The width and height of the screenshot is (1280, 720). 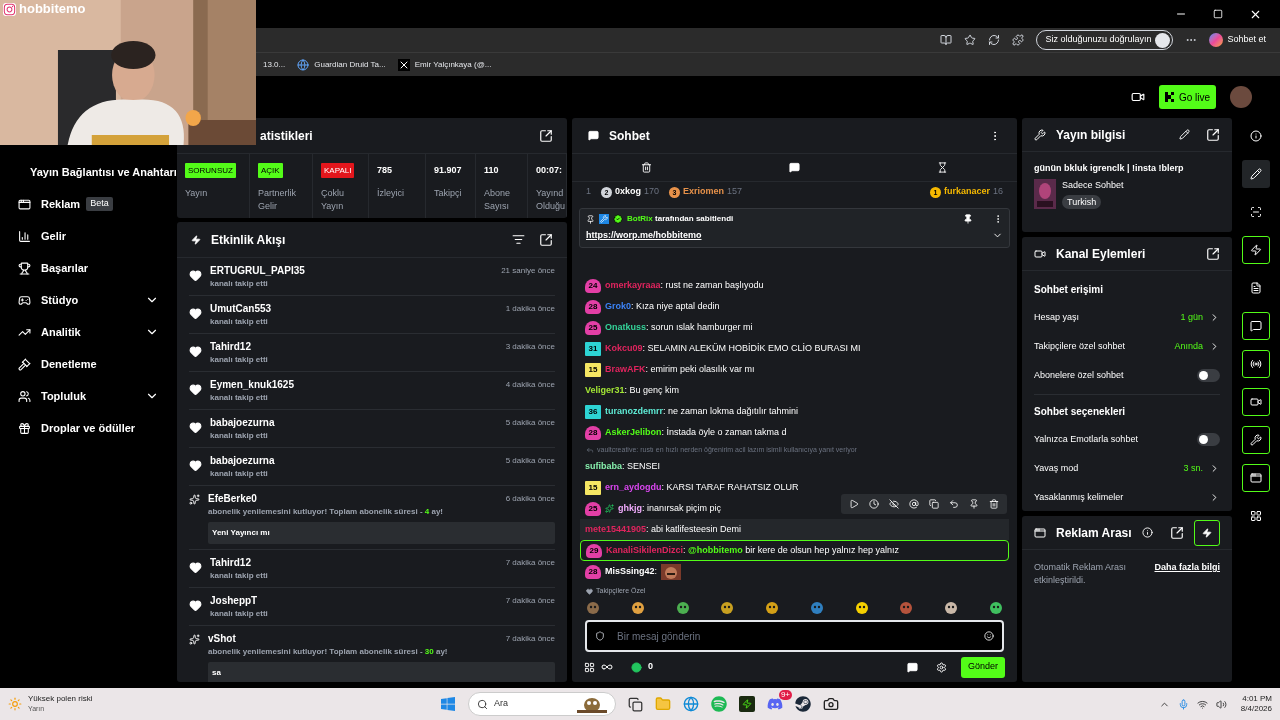 What do you see at coordinates (635, 704) in the screenshot?
I see `task-view-icon` at bounding box center [635, 704].